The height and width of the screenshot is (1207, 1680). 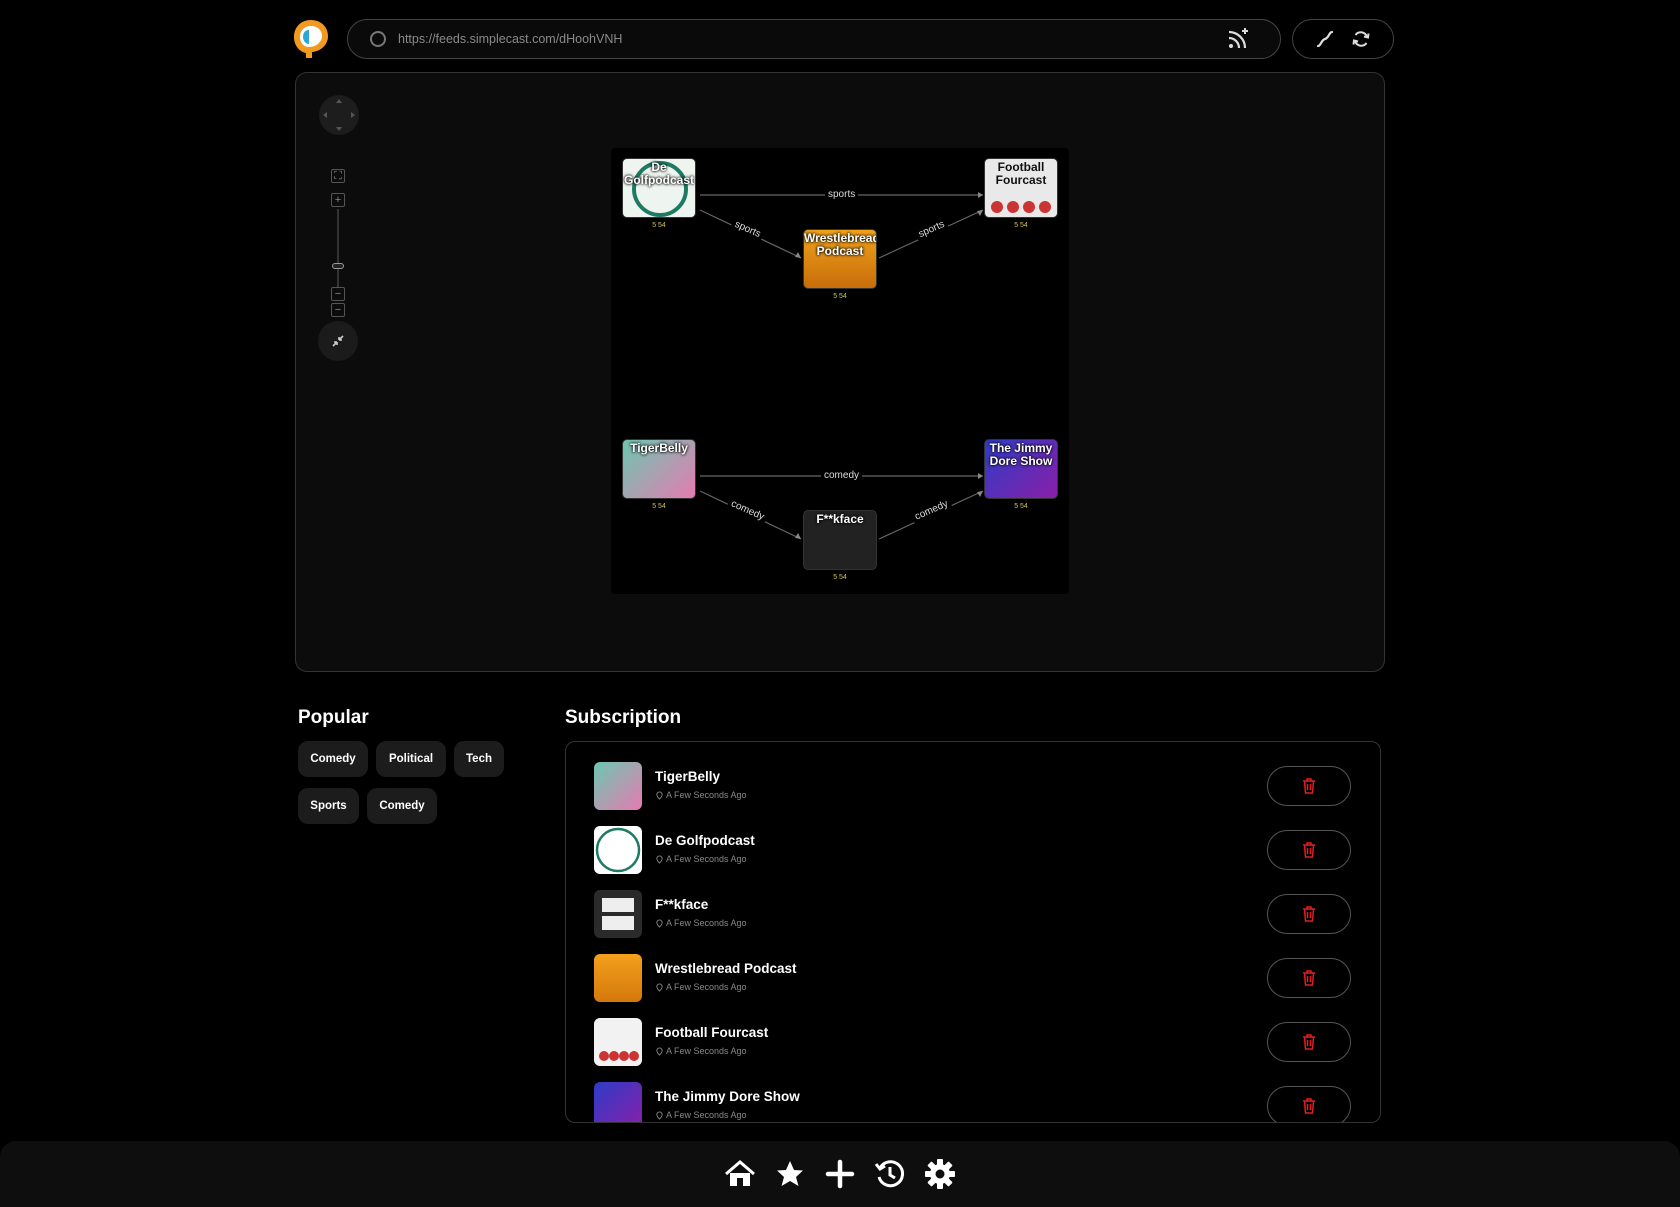 What do you see at coordinates (890, 1174) in the screenshot?
I see `history-icon` at bounding box center [890, 1174].